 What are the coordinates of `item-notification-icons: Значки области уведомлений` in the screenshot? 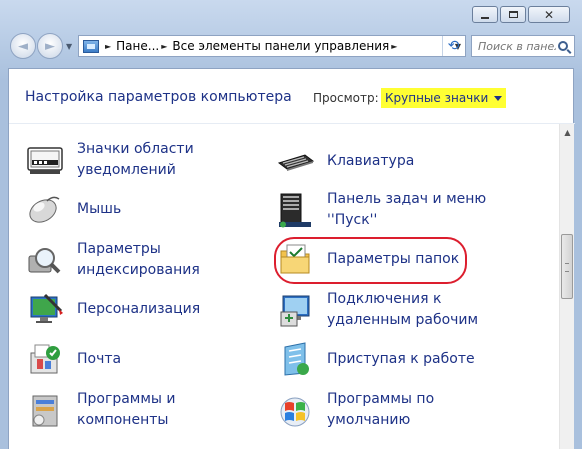 It's located at (109, 160).